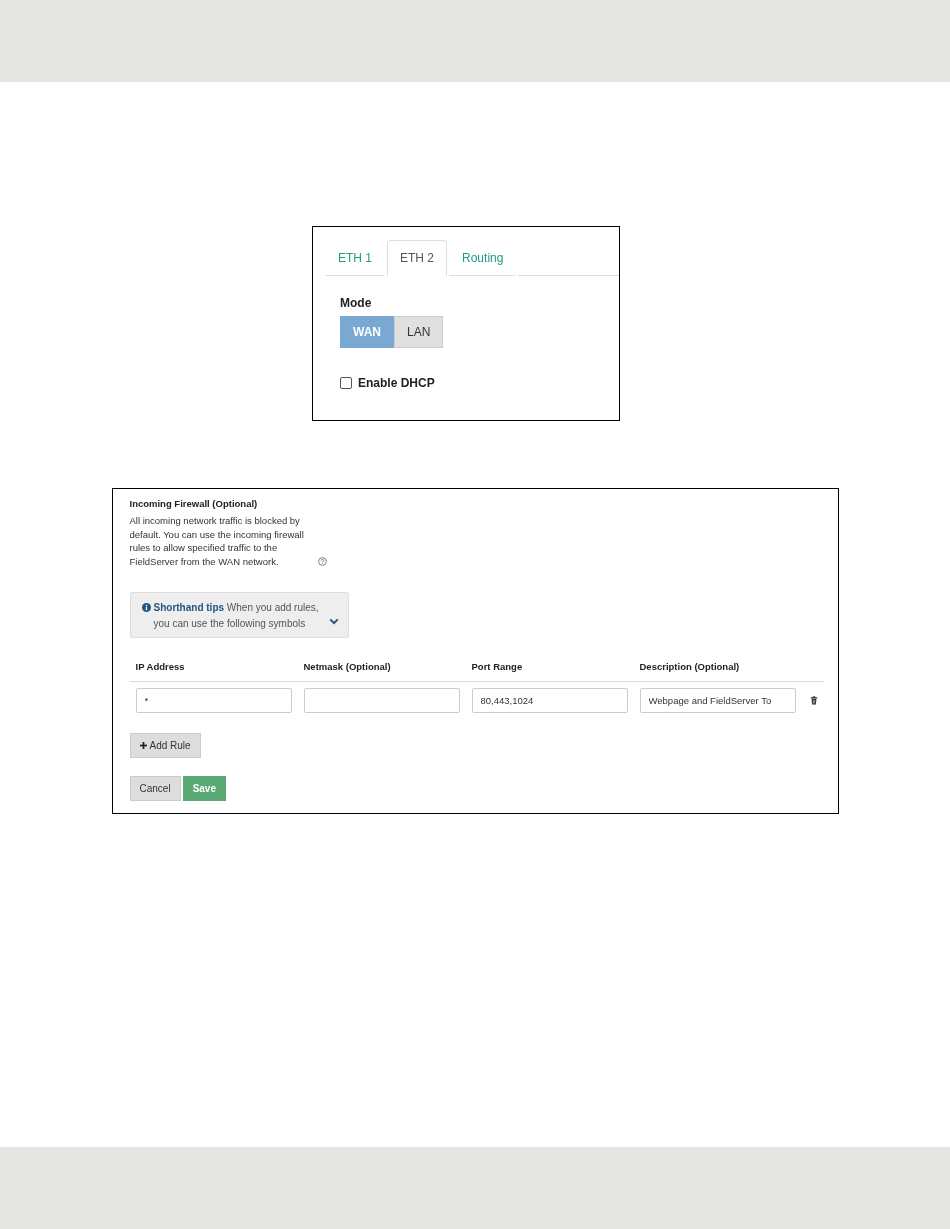 This screenshot has width=950, height=1229. I want to click on help-icon, so click(322, 561).